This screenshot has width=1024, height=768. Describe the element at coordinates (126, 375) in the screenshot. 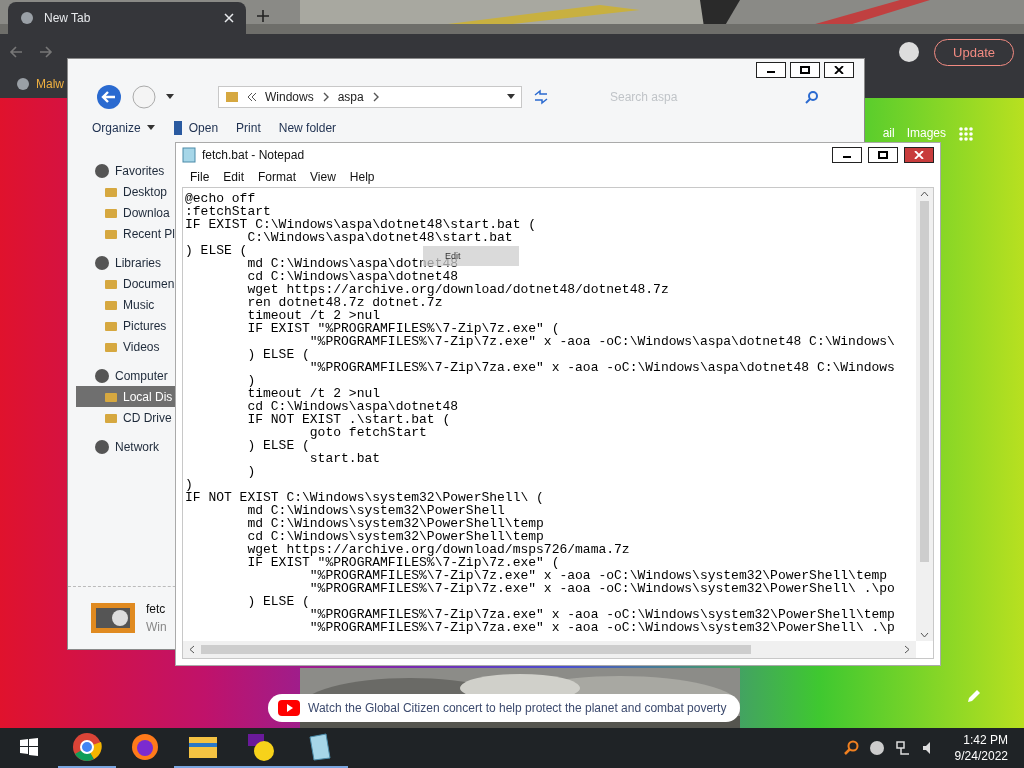

I see `sidebar-item: Computer` at that location.